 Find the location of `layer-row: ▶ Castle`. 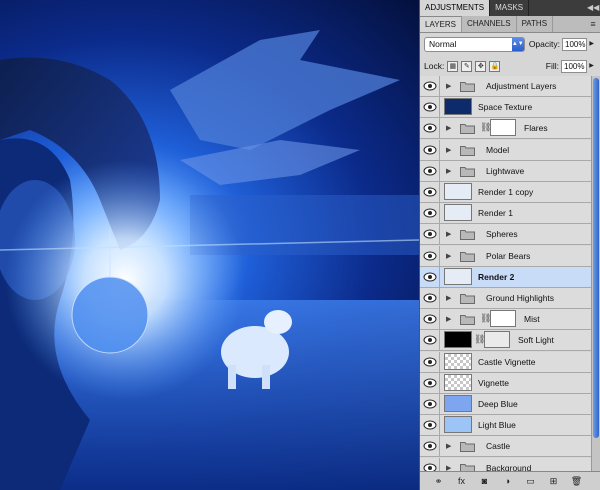

layer-row: ▶ Castle is located at coordinates (506, 447).